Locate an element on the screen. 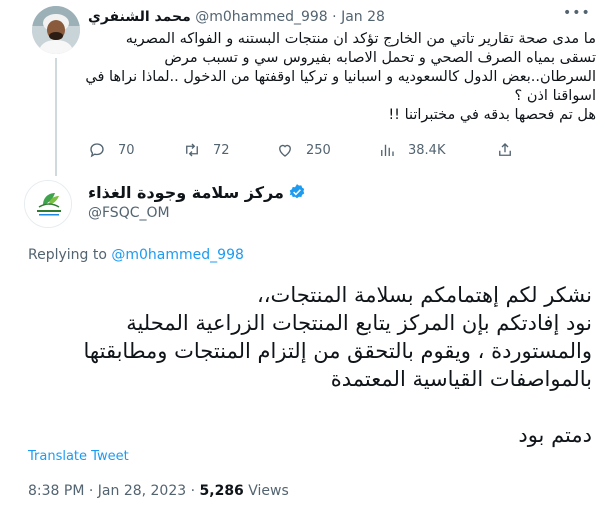 The height and width of the screenshot is (515, 605). retweet-button: 72 is located at coordinates (206, 150).